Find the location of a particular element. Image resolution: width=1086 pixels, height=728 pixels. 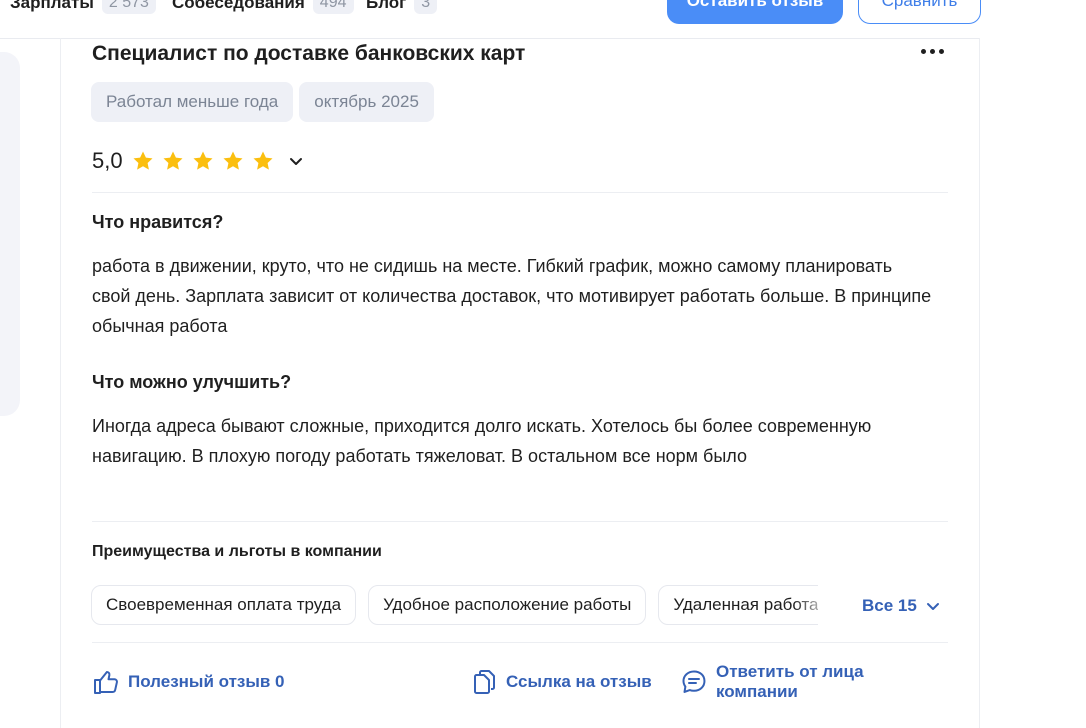

review-link-button: Ссылка на отзыв is located at coordinates (561, 682).